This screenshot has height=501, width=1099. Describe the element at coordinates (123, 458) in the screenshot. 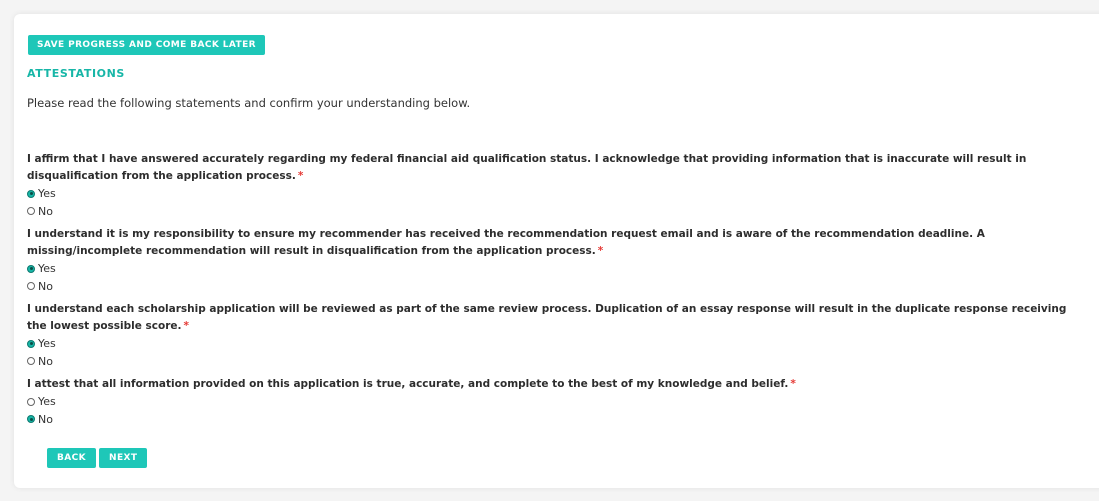

I see `next-button: NEXT` at that location.